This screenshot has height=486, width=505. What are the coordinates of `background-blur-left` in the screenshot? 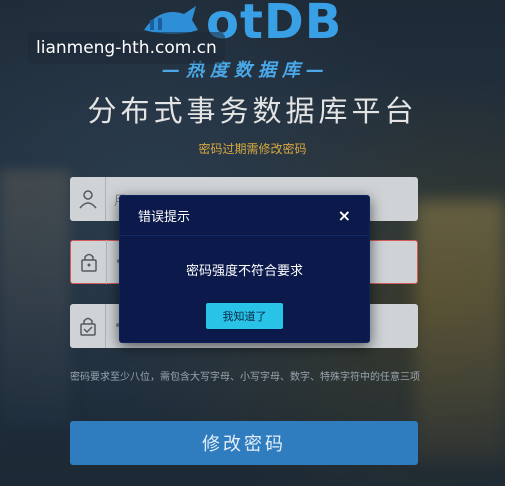 It's located at (35, 300).